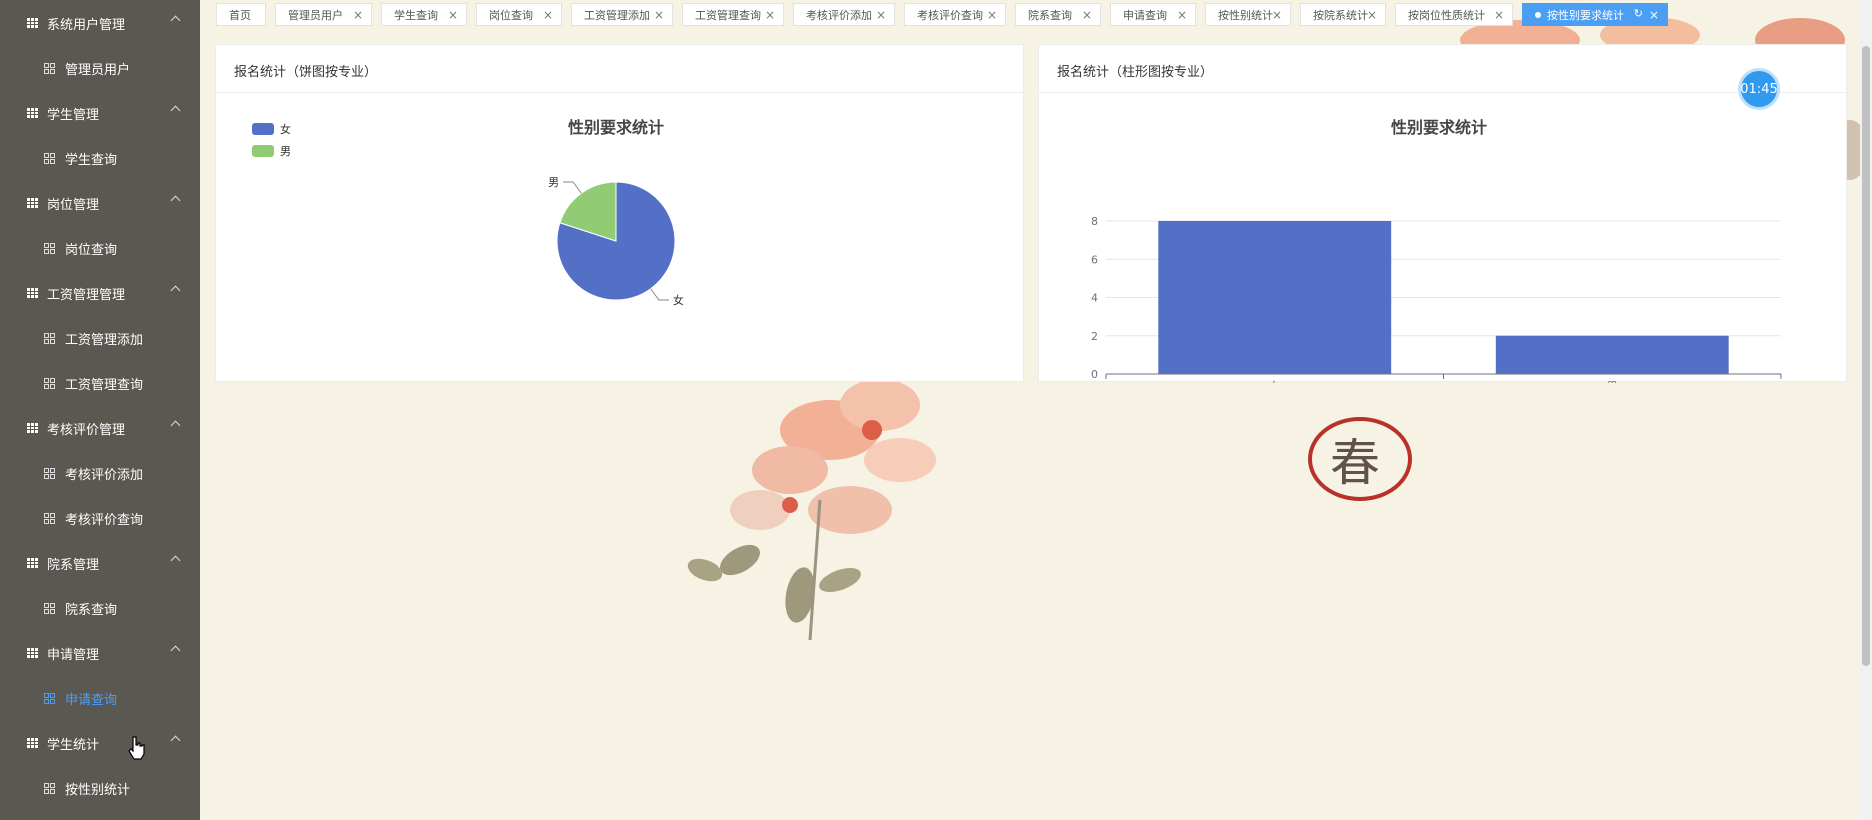 The height and width of the screenshot is (820, 1872). What do you see at coordinates (263, 129) in the screenshot?
I see `legend-swatch` at bounding box center [263, 129].